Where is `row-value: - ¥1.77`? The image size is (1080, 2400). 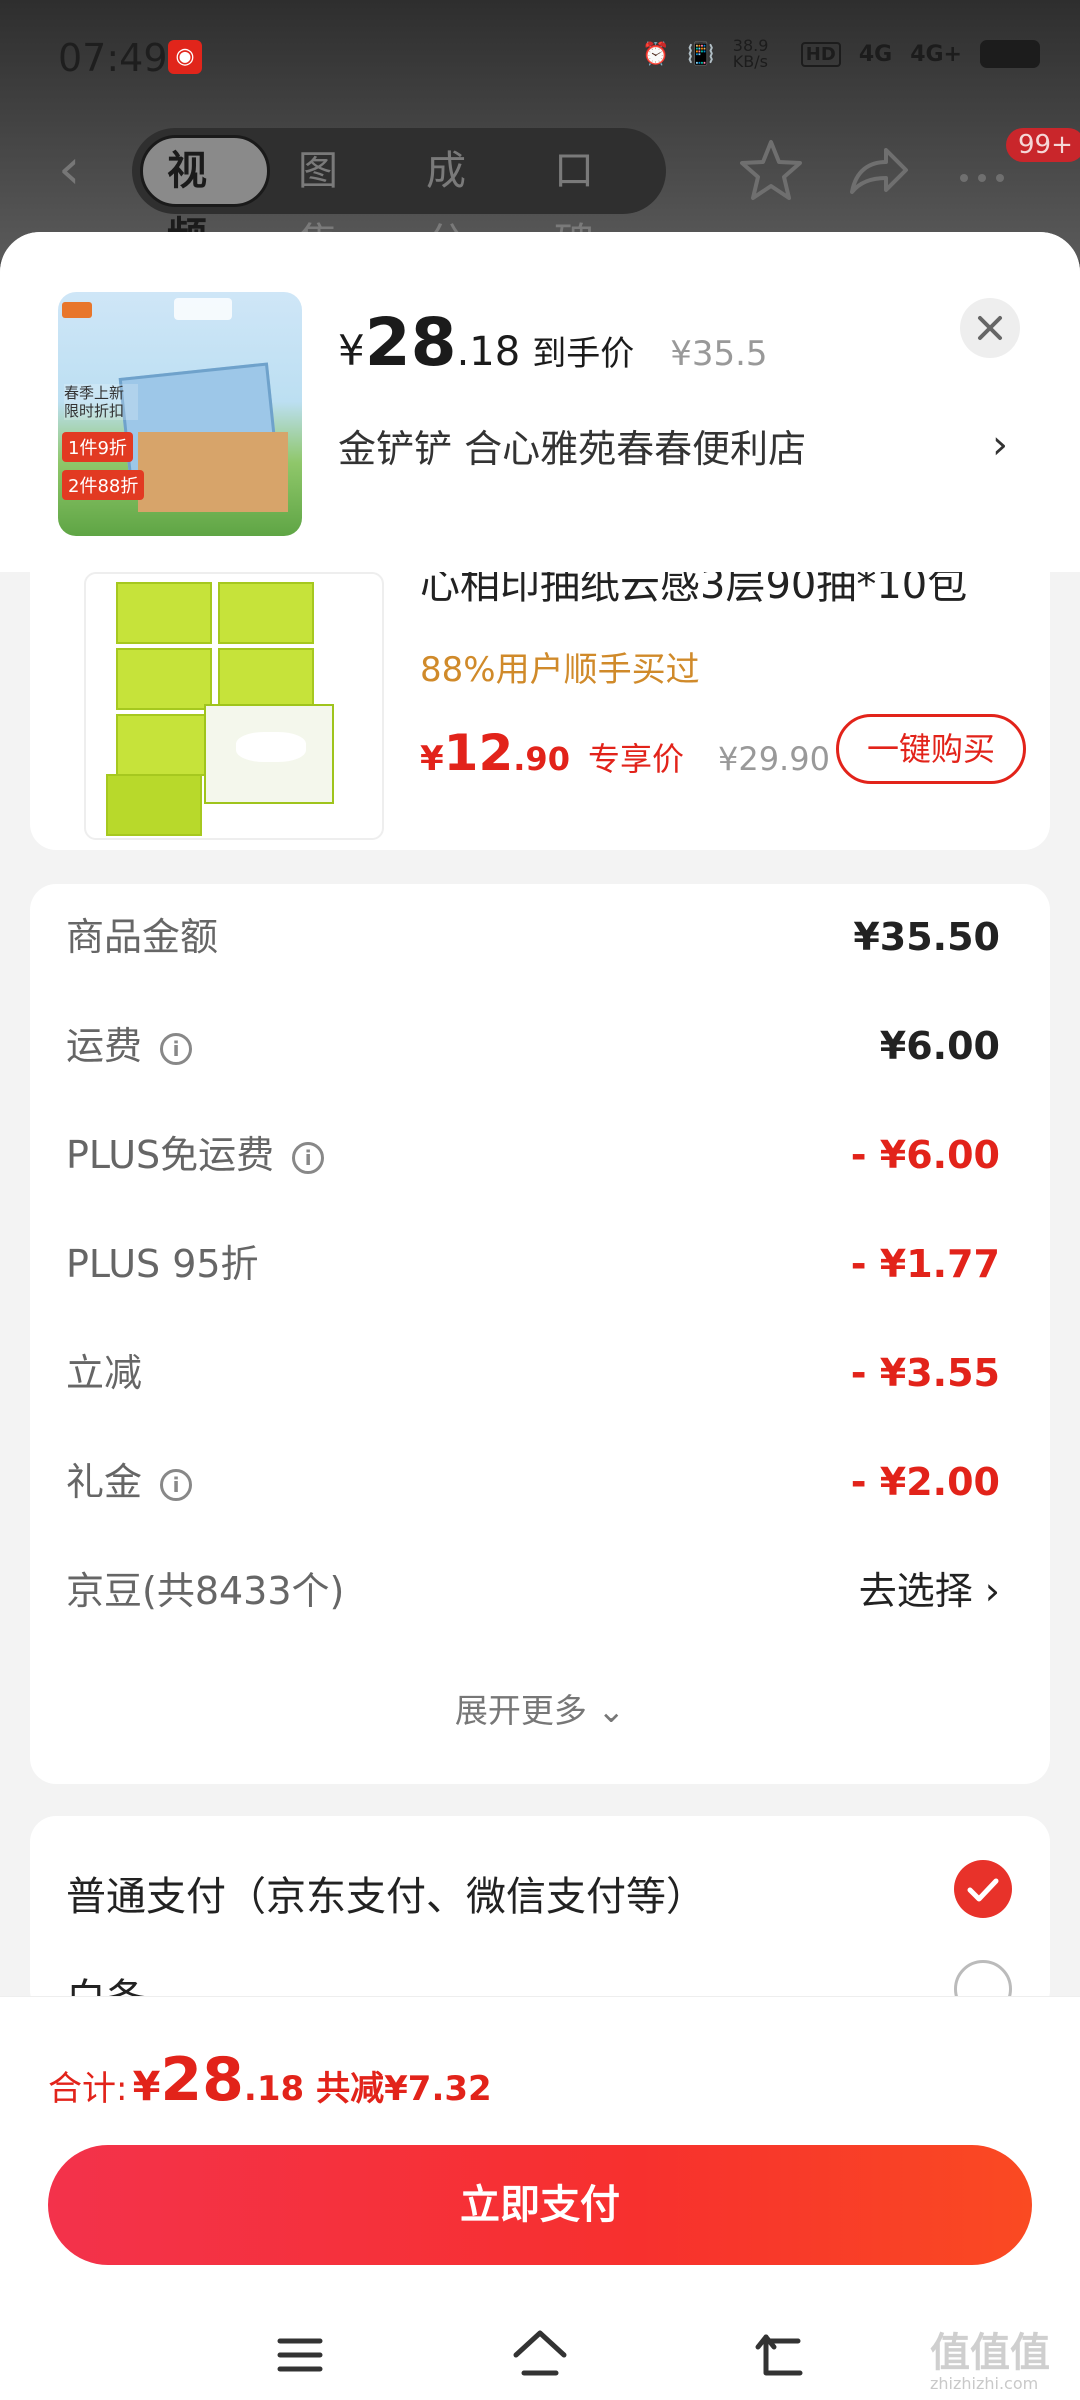 row-value: - ¥1.77 is located at coordinates (925, 1264).